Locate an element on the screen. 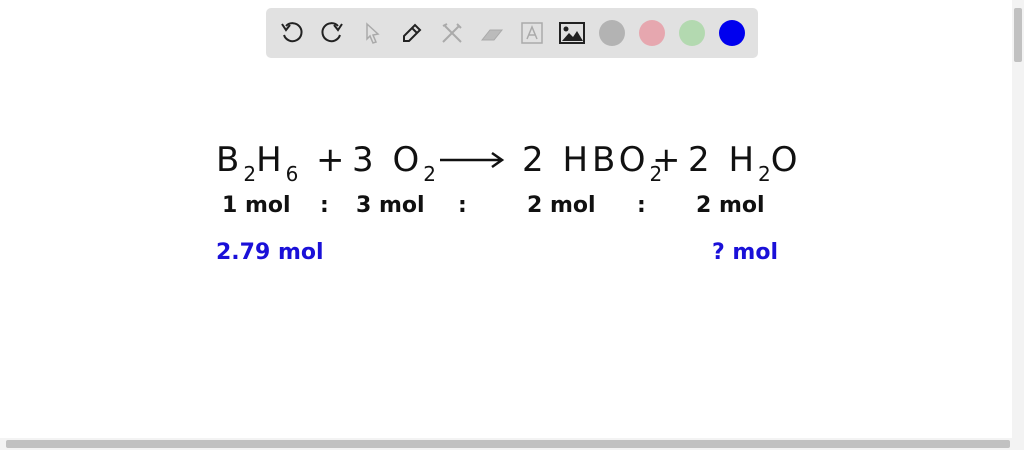 The height and width of the screenshot is (450, 1024). drawing-toolbar is located at coordinates (512, 33).